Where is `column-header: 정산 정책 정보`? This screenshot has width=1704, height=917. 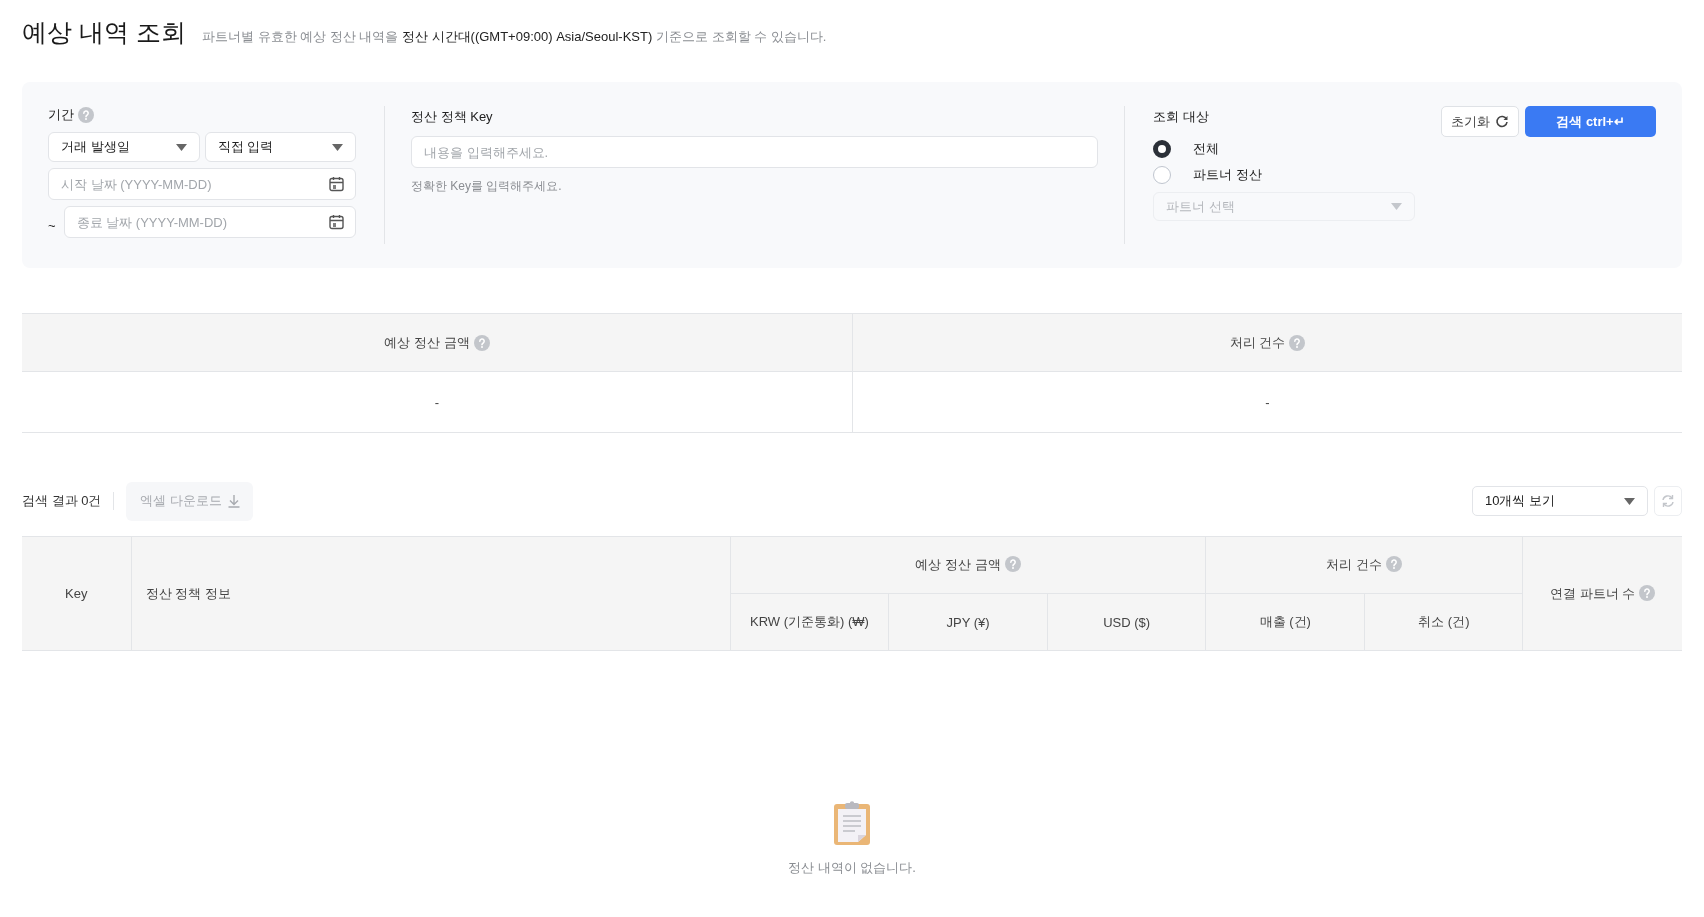 column-header: 정산 정책 정보 is located at coordinates (188, 593).